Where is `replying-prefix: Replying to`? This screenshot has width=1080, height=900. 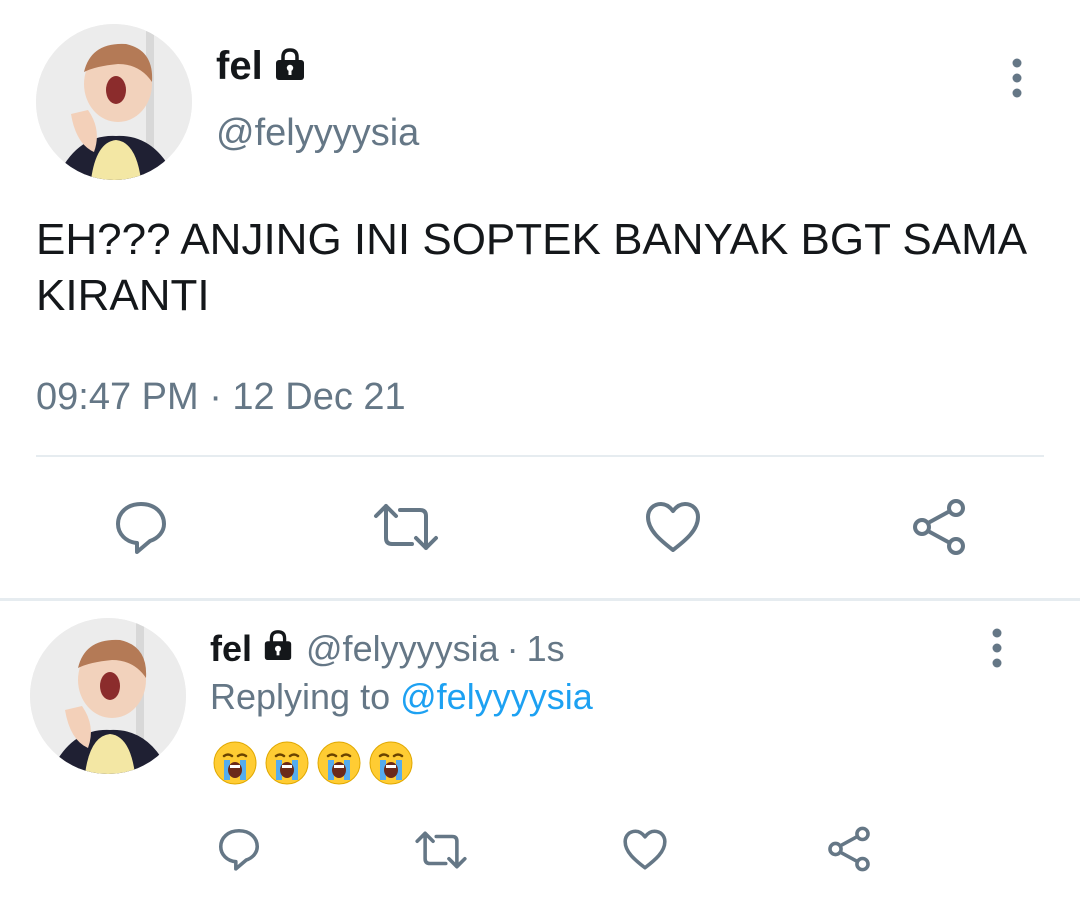 replying-prefix: Replying to is located at coordinates (300, 696).